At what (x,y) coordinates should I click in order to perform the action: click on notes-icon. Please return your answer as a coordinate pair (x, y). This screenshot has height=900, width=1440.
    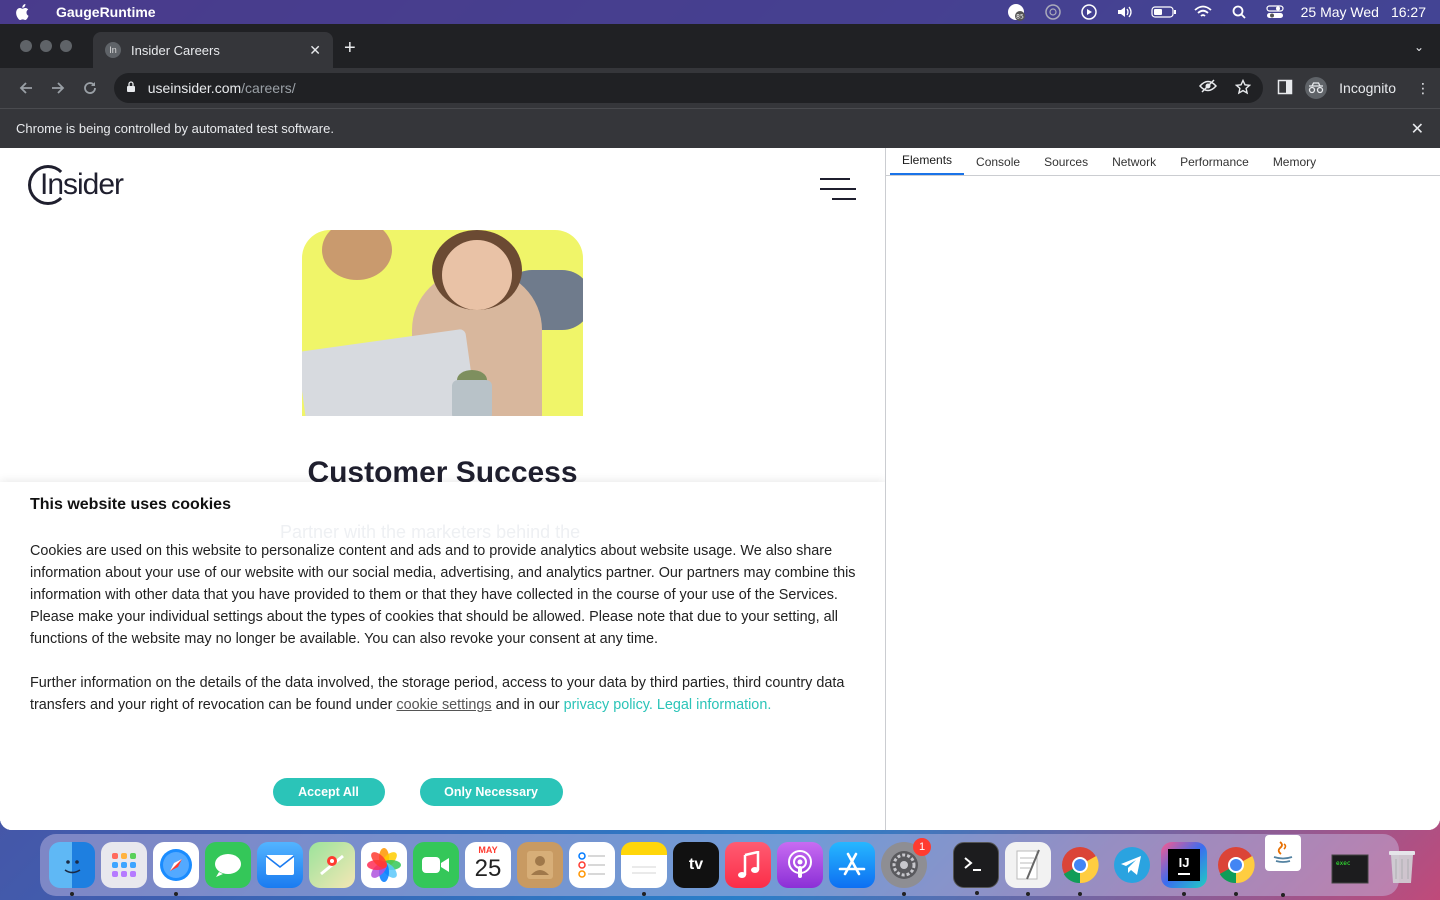
    Looking at the image, I should click on (644, 869).